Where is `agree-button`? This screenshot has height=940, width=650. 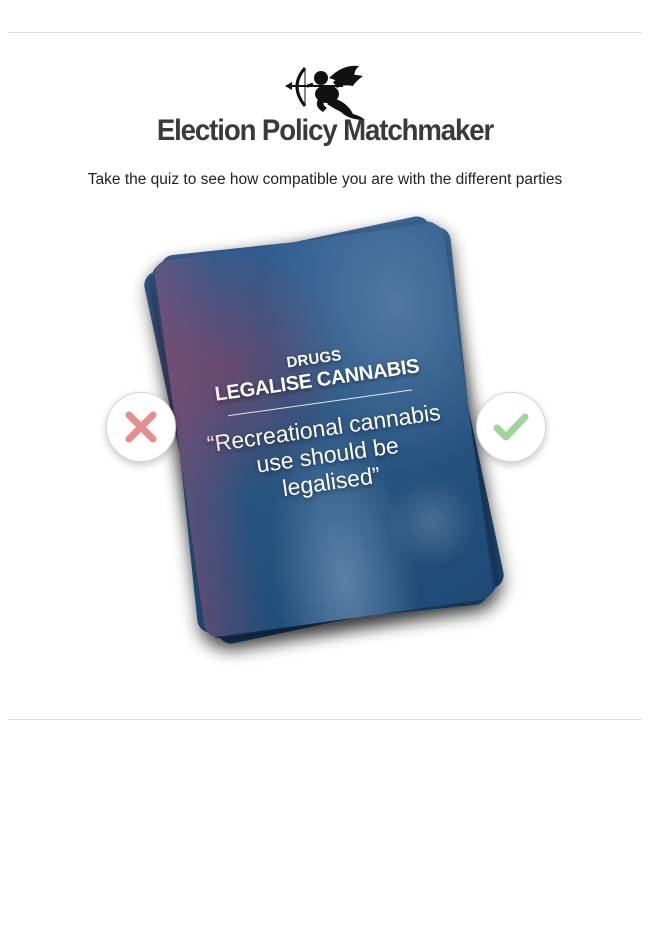
agree-button is located at coordinates (511, 427).